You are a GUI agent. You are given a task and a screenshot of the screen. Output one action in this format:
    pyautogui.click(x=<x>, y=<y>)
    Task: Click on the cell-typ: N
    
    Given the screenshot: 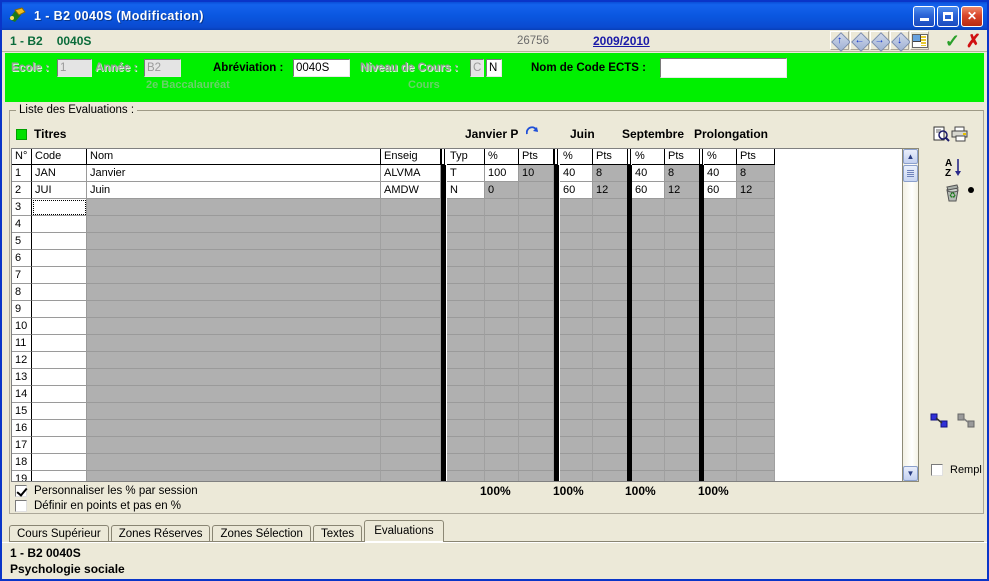 What is the action you would take?
    pyautogui.click(x=466, y=190)
    